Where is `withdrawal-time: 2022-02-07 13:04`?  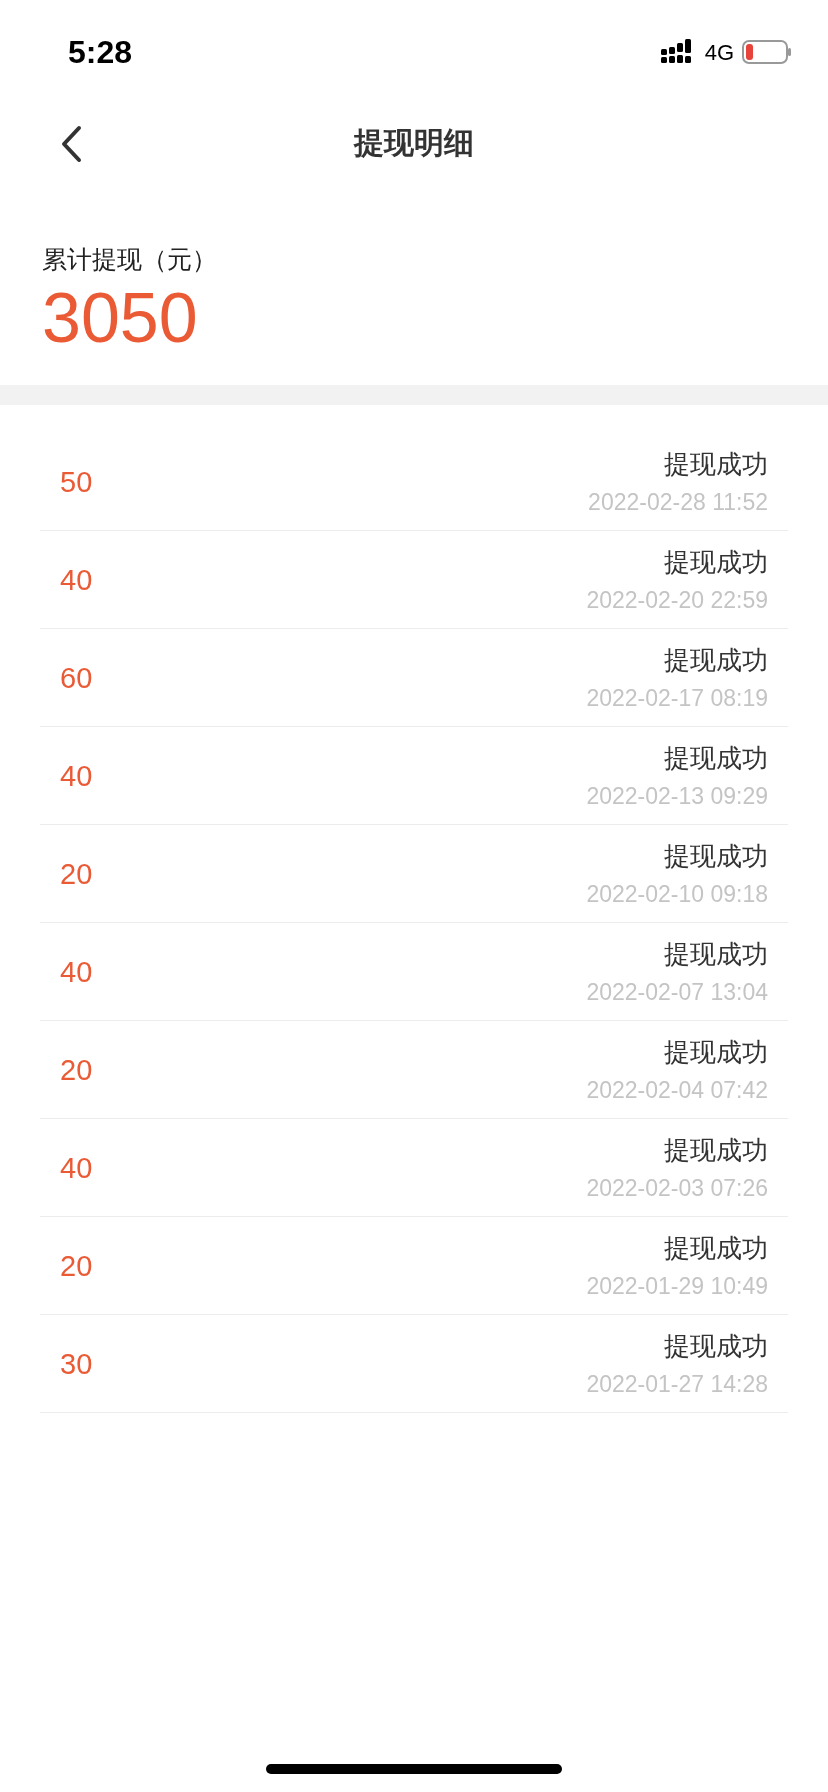 withdrawal-time: 2022-02-07 13:04 is located at coordinates (677, 991).